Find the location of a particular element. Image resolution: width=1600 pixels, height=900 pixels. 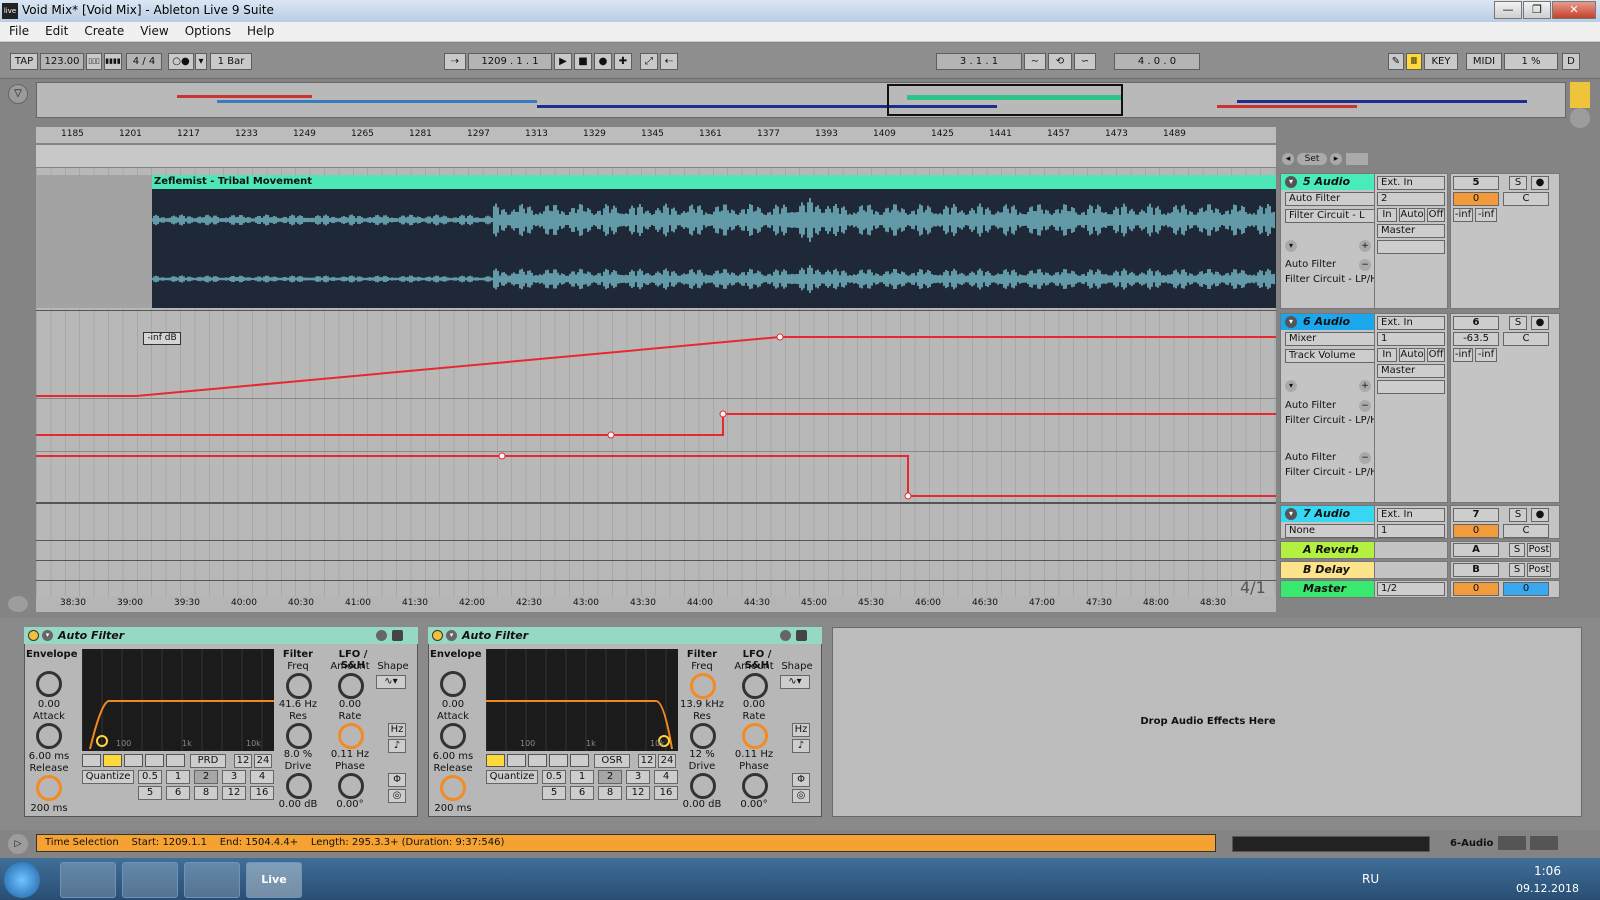

master-track: Master is located at coordinates (1331, 589).